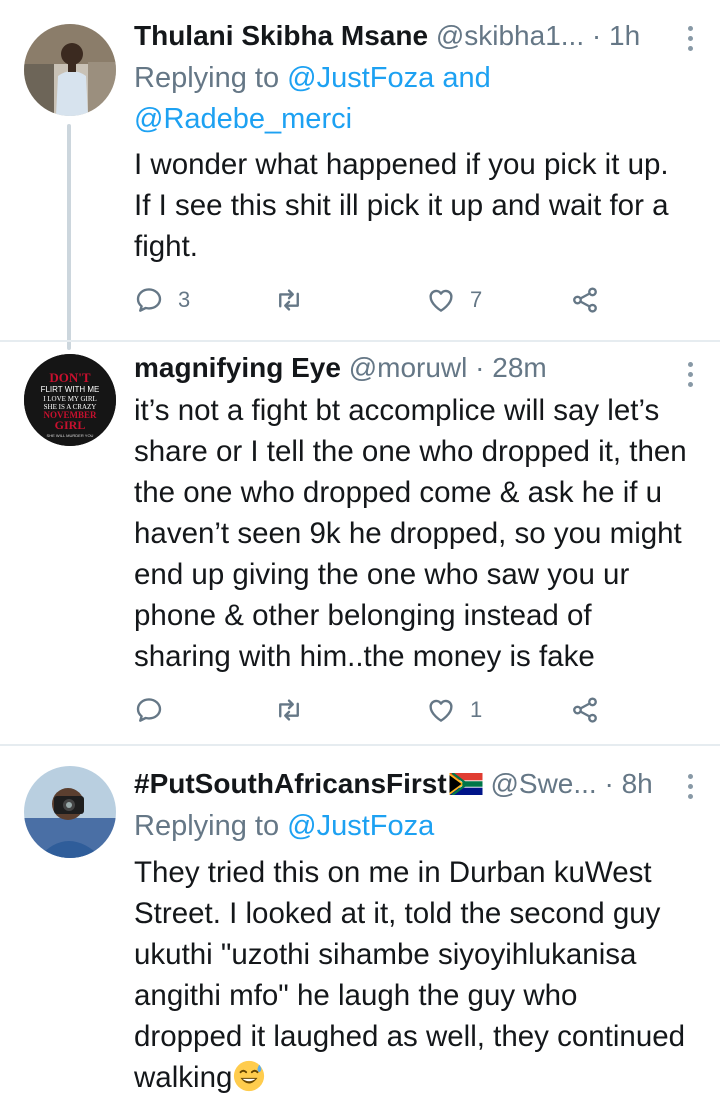 This screenshot has height=1102, width=720. Describe the element at coordinates (382, 574) in the screenshot. I see `tweet-text-line: end up giving the one who saw you ur` at that location.